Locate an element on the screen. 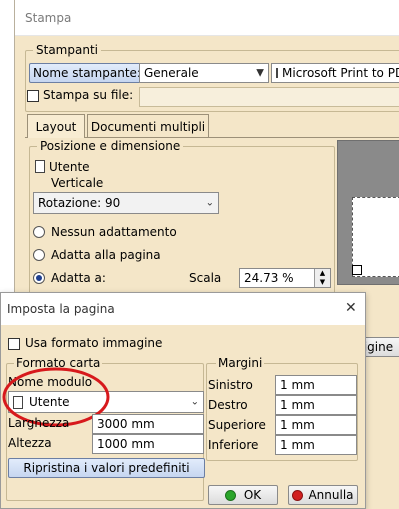 This screenshot has height=509, width=399. tab-documenti-multipli: Documenti multipli is located at coordinates (148, 126).